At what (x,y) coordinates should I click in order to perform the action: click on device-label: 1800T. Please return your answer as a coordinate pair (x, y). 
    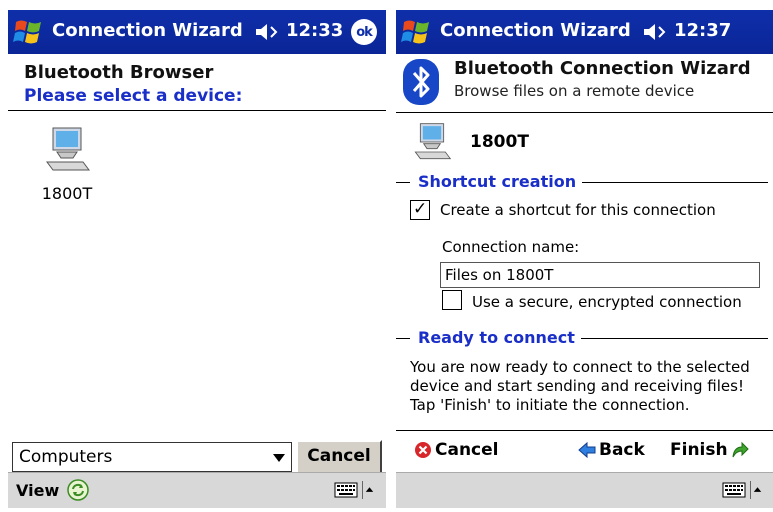
    Looking at the image, I should click on (67, 193).